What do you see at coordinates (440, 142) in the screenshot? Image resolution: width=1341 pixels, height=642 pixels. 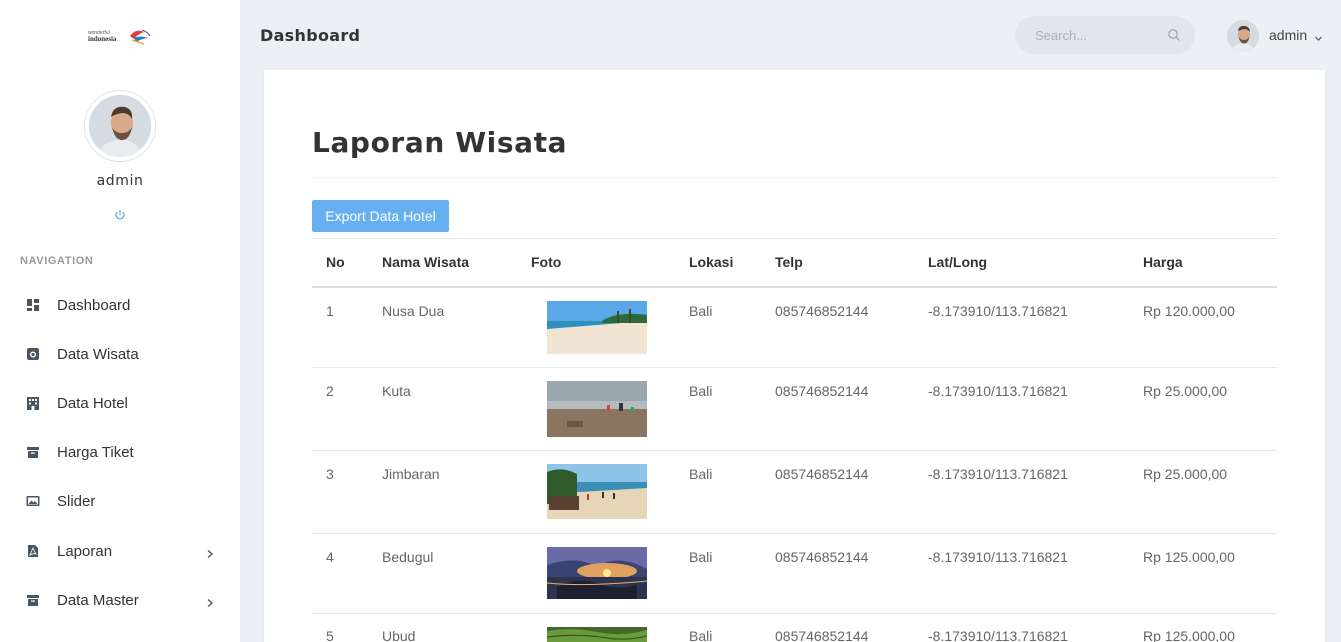 I see `page-title: Laporan Wisata` at bounding box center [440, 142].